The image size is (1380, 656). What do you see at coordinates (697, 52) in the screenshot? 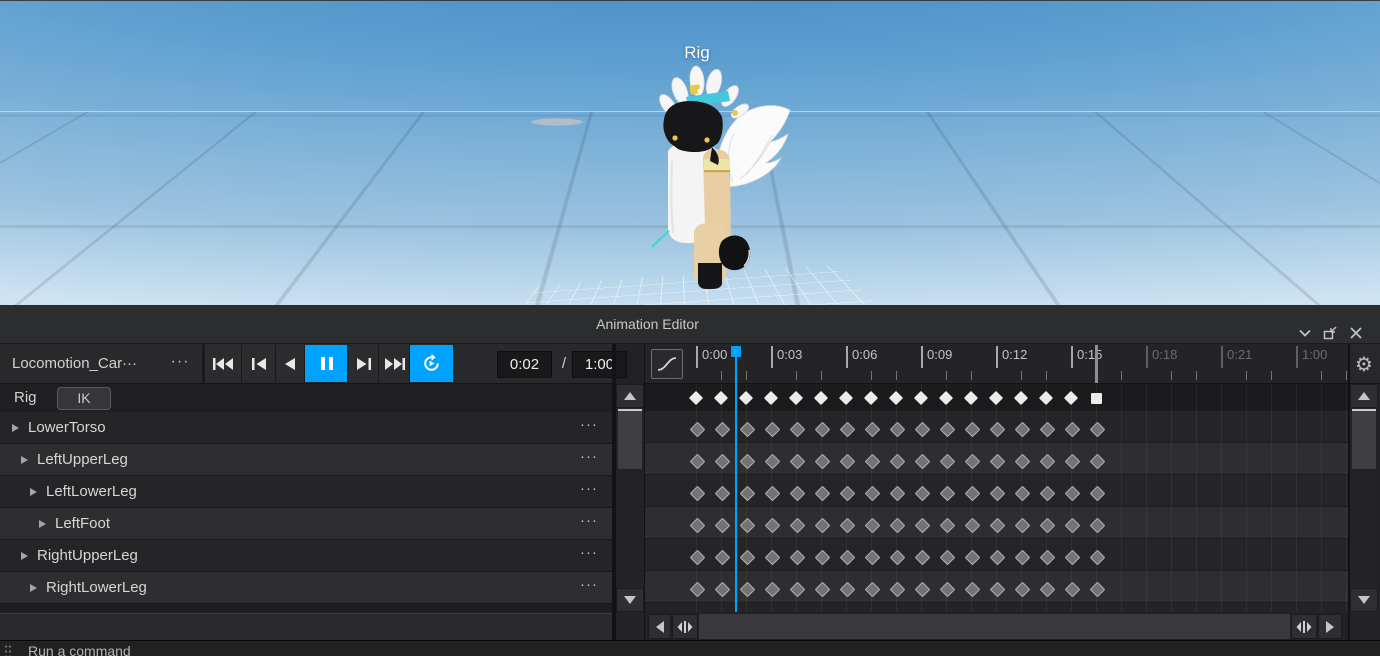
I see `rig-name-label: Rig` at bounding box center [697, 52].